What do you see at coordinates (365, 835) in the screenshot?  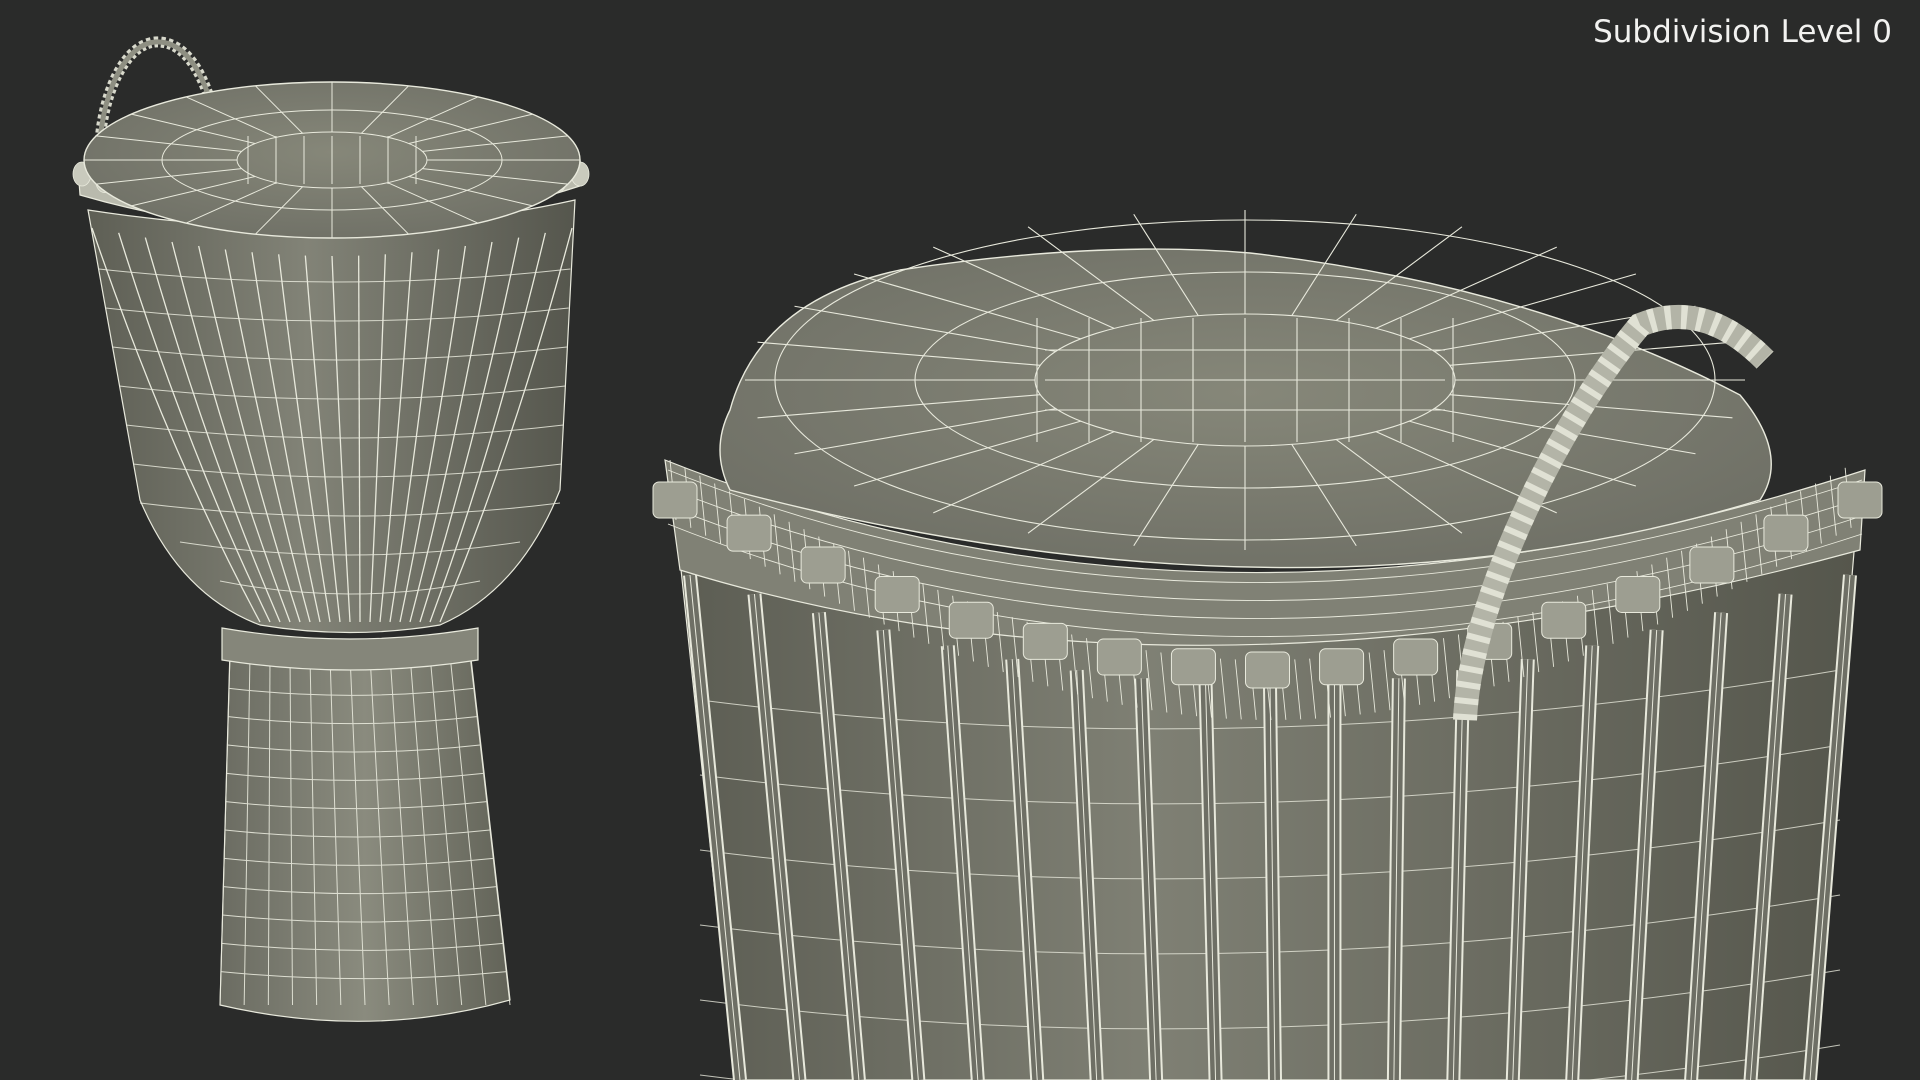 I see `drum-base` at bounding box center [365, 835].